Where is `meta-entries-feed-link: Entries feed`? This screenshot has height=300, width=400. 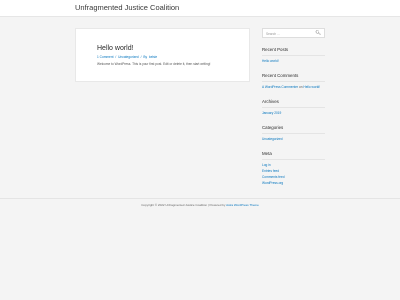
meta-entries-feed-link: Entries feed is located at coordinates (270, 171).